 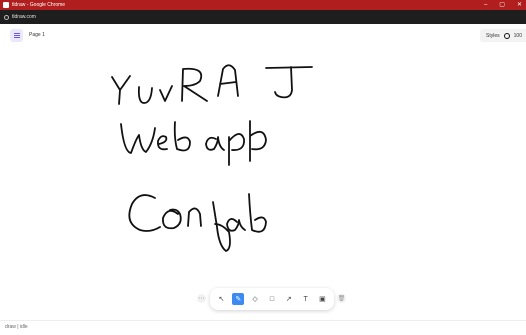 I want to click on stroke-A, so click(x=228, y=80).